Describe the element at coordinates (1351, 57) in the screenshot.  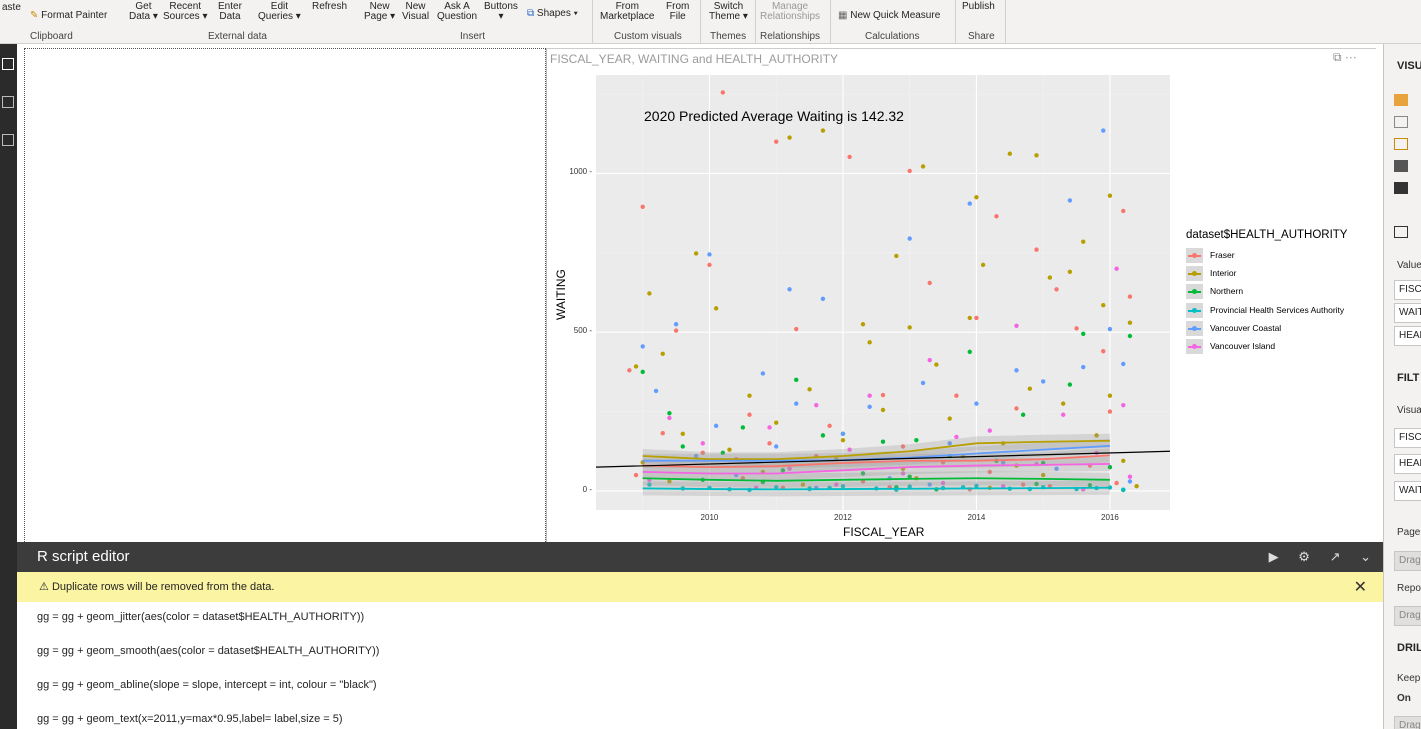
I see `more-options-icon: ⋯` at that location.